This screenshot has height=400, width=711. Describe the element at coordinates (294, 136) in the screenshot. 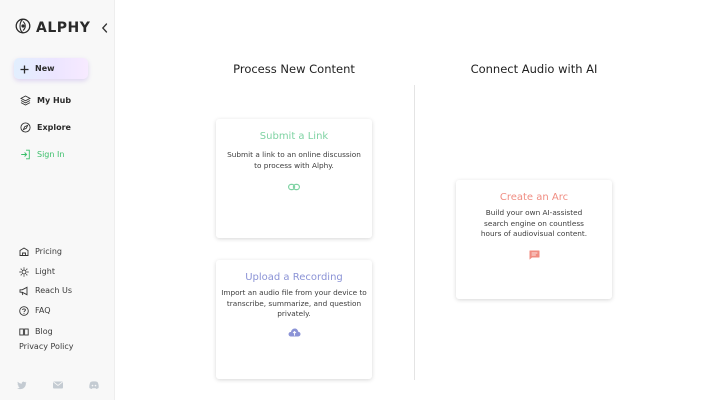

I see `submit-link-title: Submit a Link` at that location.